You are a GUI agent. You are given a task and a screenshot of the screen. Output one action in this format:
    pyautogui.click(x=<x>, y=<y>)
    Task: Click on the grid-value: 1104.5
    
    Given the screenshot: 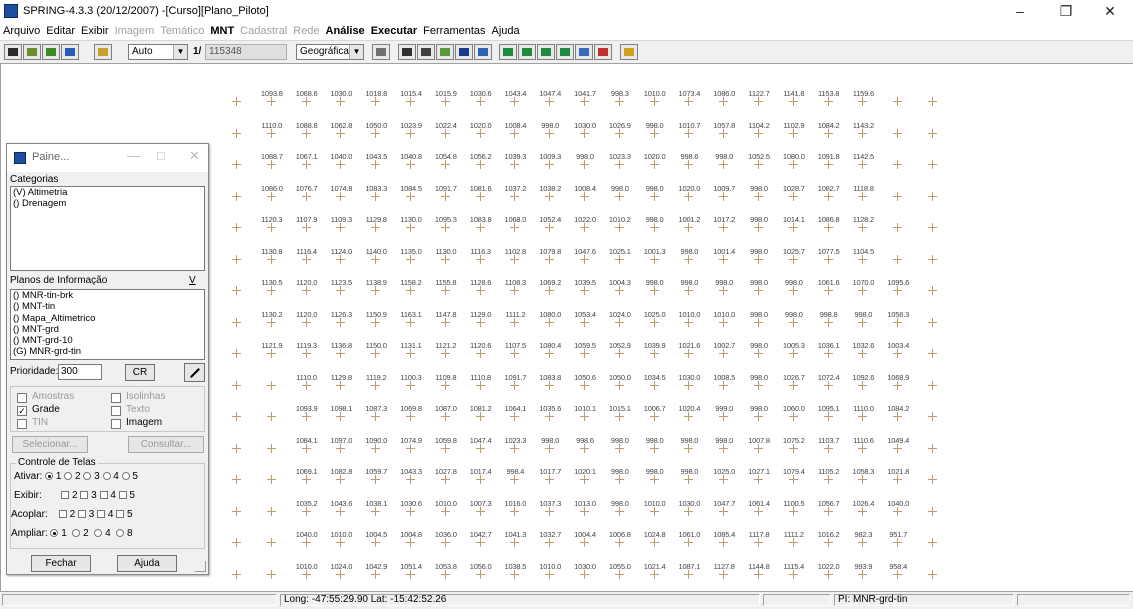 What is the action you would take?
    pyautogui.click(x=863, y=251)
    